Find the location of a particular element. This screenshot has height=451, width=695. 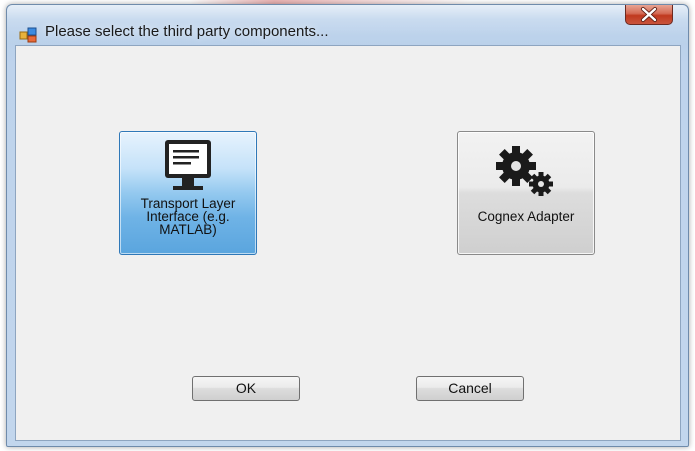

cognex-label-line-1: Cognex Adapter is located at coordinates (526, 216).